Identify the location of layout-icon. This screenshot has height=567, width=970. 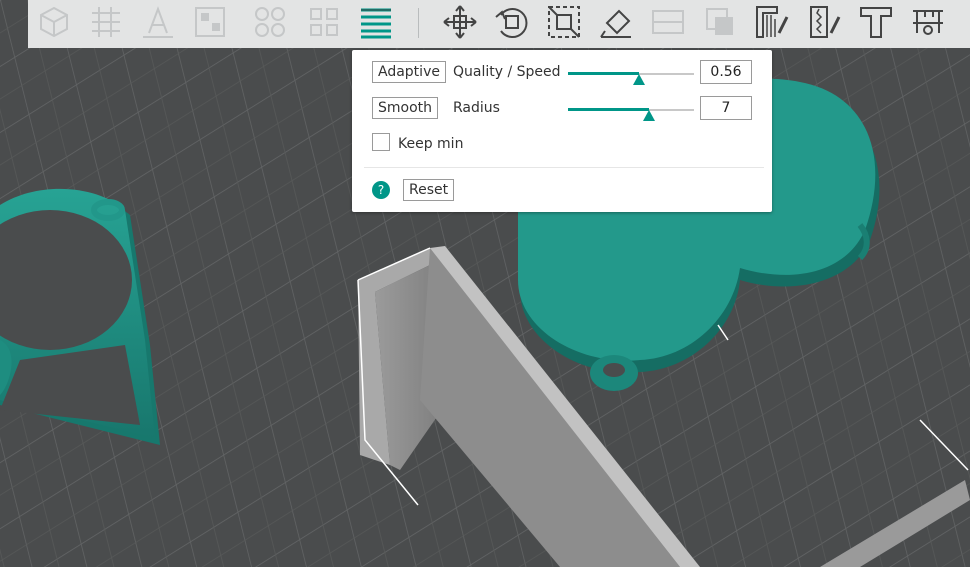
(210, 22).